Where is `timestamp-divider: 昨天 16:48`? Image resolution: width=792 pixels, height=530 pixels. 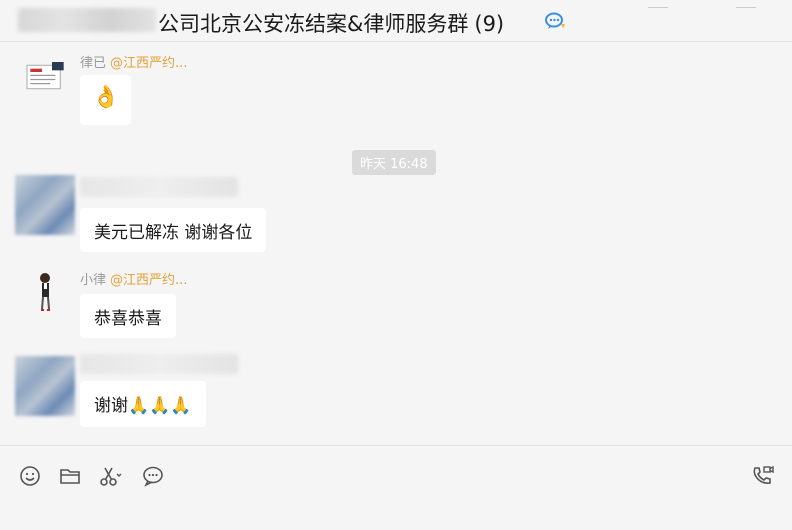
timestamp-divider: 昨天 16:48 is located at coordinates (394, 162).